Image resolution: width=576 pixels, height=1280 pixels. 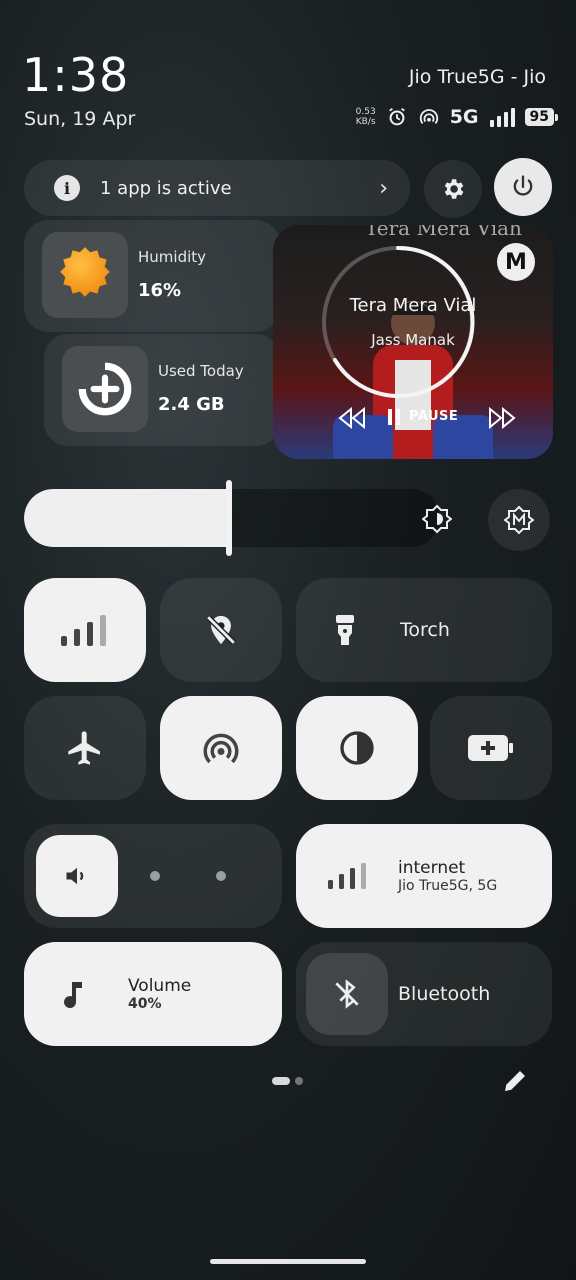 I want to click on edit-button, so click(x=515, y=1083).